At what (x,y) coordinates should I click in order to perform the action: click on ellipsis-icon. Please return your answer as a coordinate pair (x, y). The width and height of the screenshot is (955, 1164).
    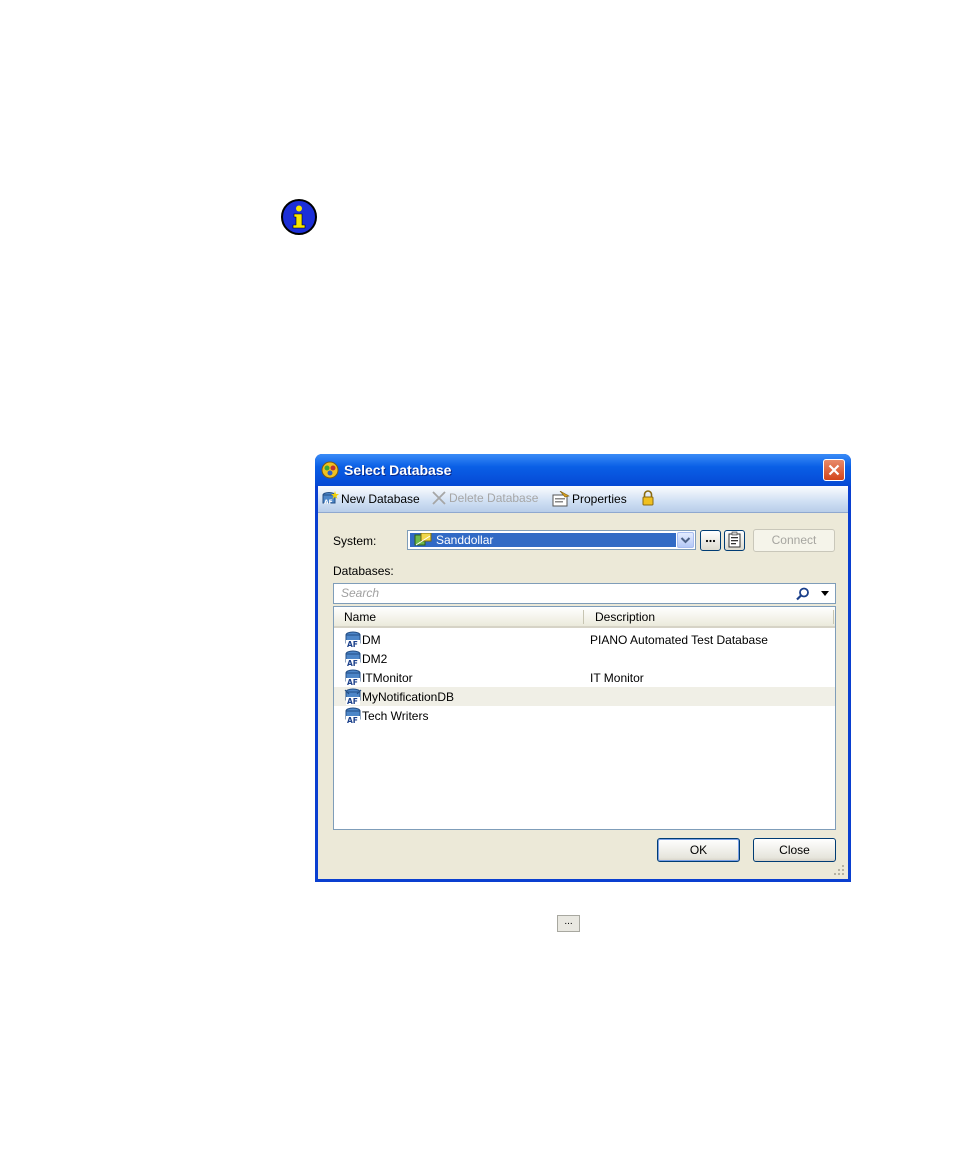
    Looking at the image, I should click on (710, 541).